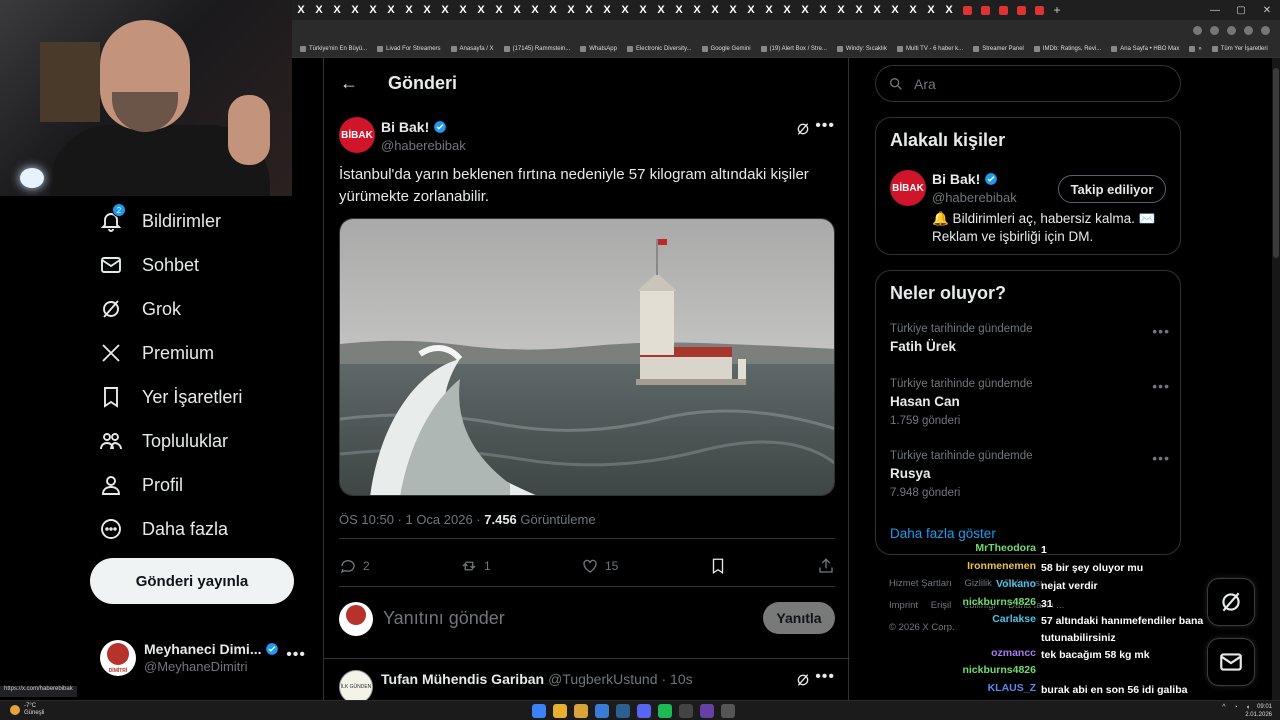 The image size is (1280, 720). Describe the element at coordinates (587, 357) in the screenshot. I see `tweet-image` at that location.